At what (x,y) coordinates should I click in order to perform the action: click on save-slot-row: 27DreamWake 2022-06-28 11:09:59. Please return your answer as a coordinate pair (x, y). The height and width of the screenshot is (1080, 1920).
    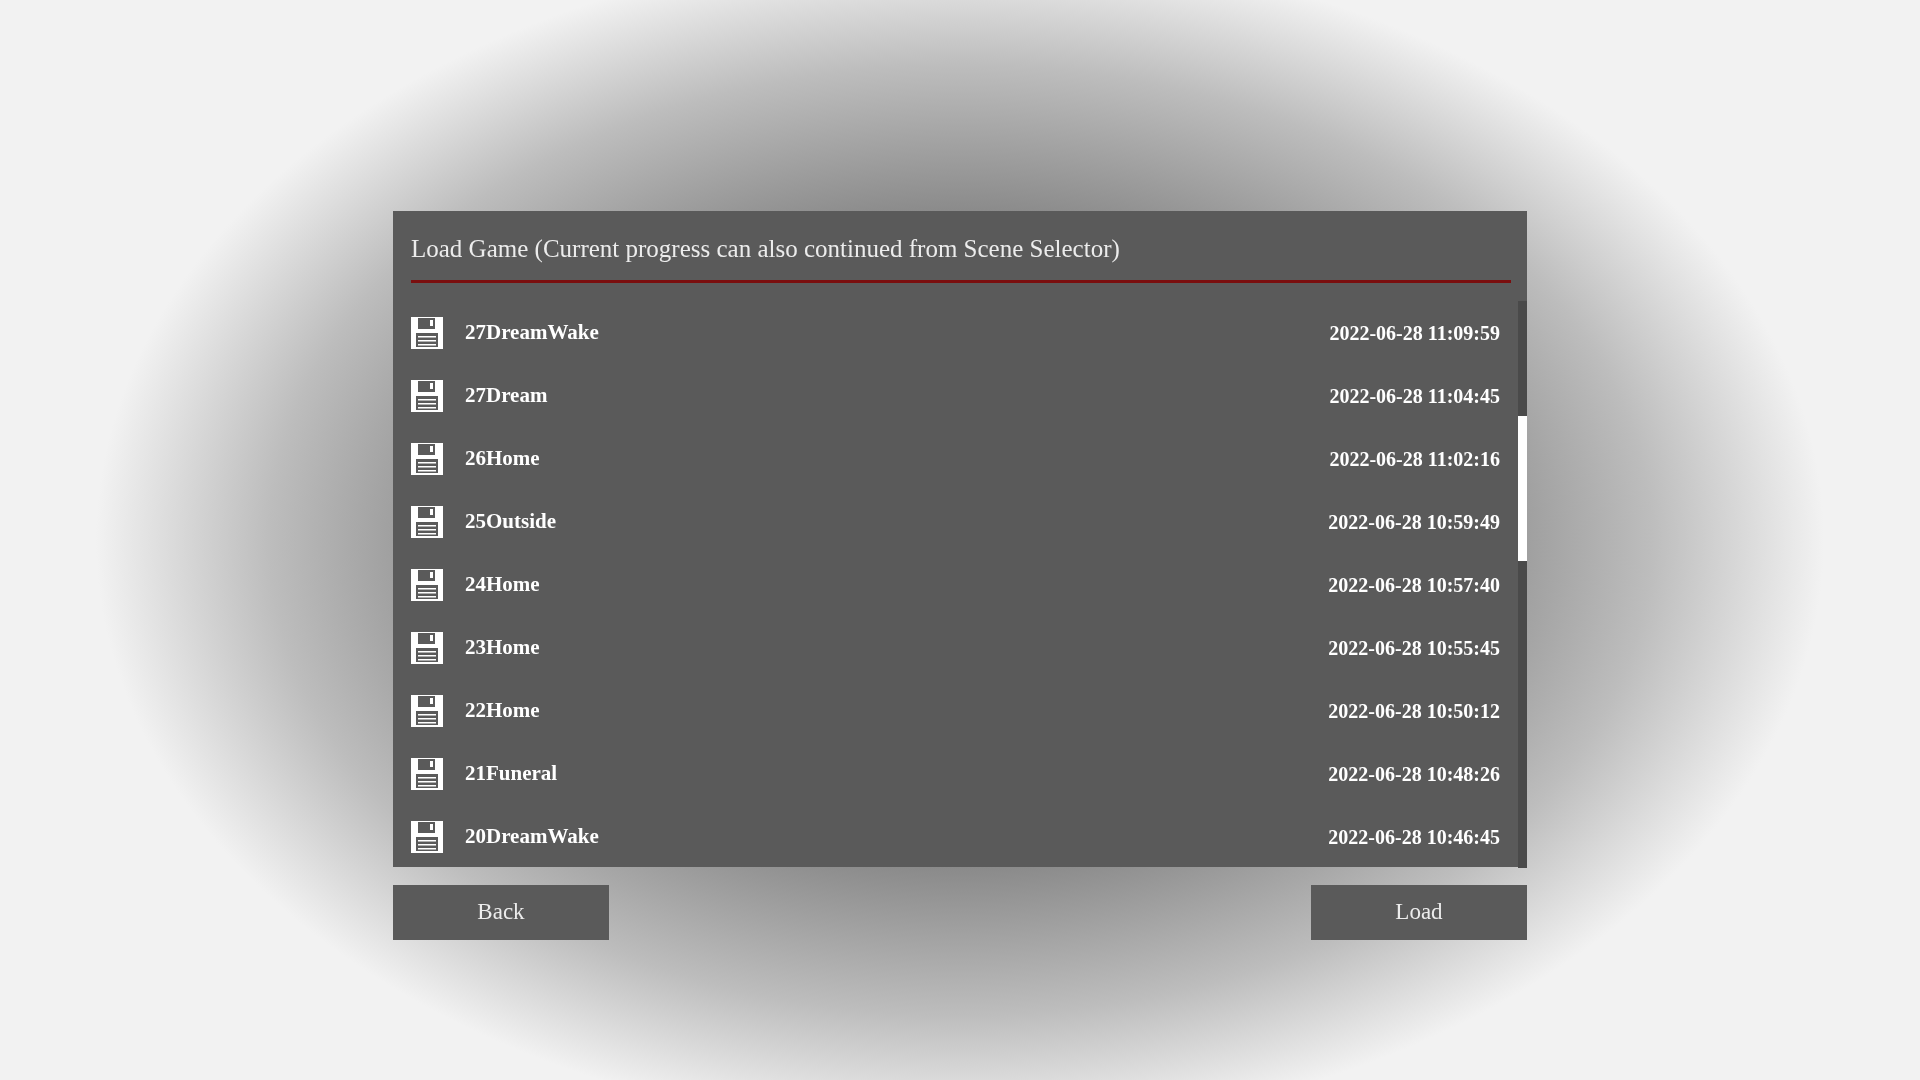
    Looking at the image, I should click on (955, 332).